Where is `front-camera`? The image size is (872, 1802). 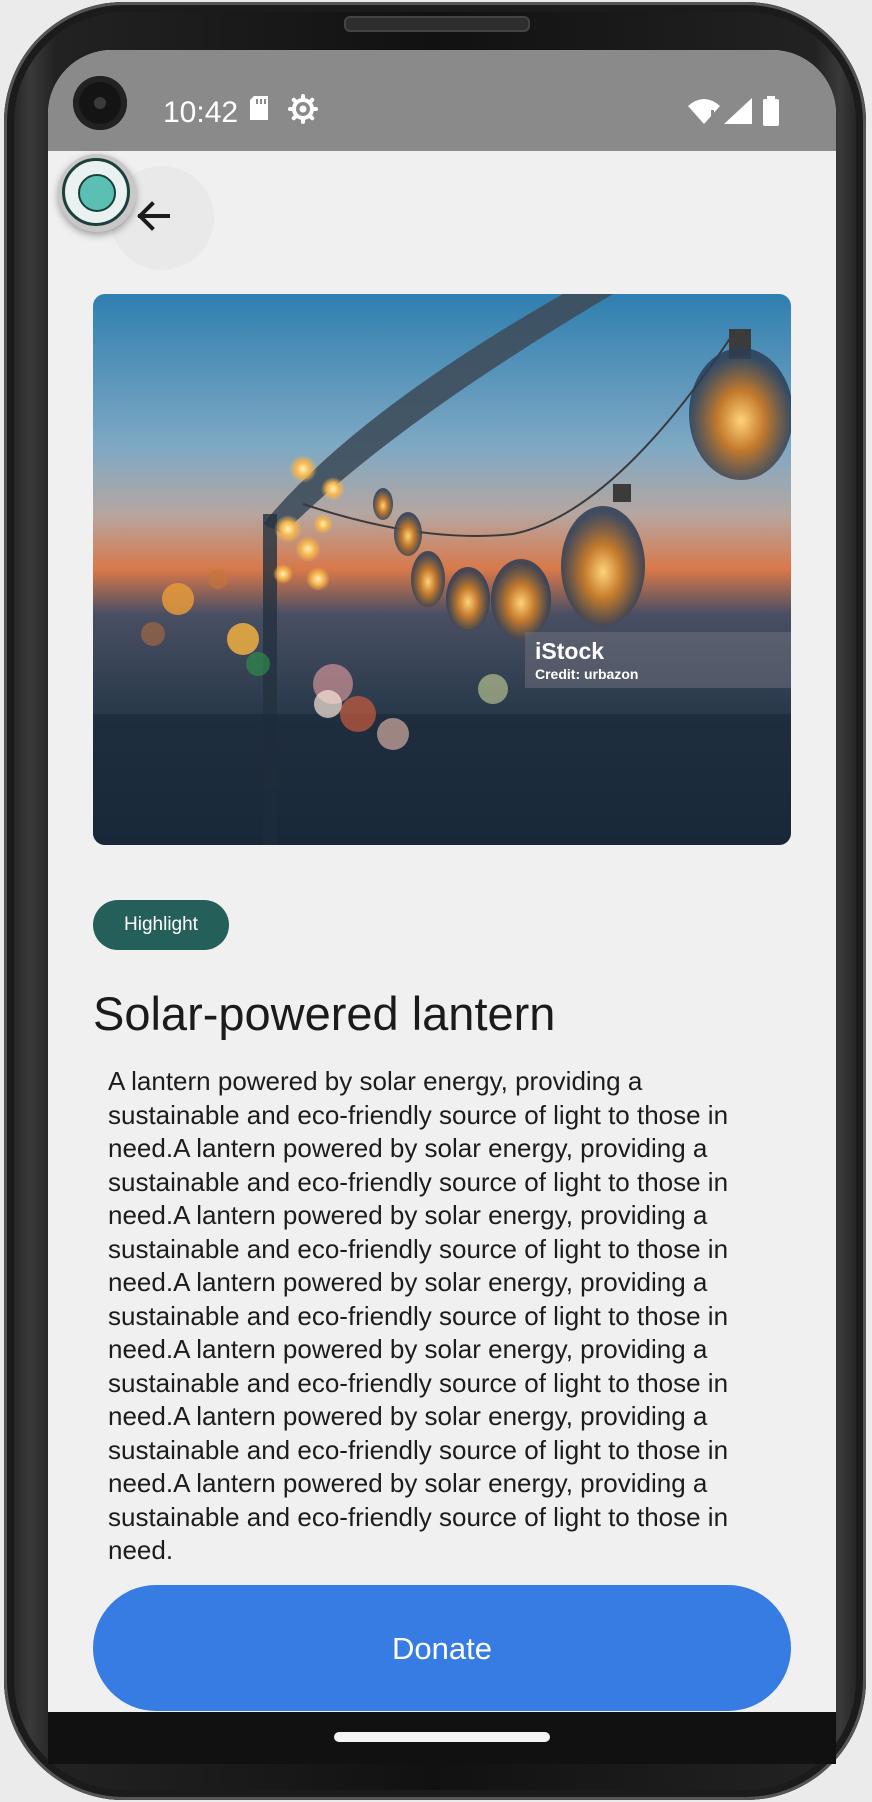
front-camera is located at coordinates (100, 103).